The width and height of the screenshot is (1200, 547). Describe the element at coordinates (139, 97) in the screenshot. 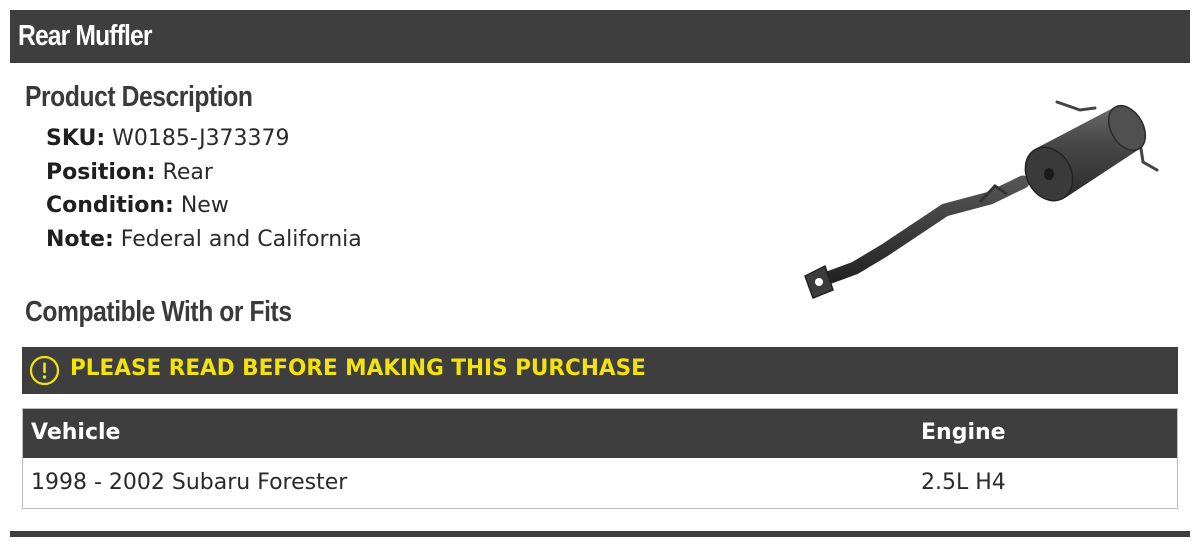

I see `product-description-heading: Product Description` at that location.